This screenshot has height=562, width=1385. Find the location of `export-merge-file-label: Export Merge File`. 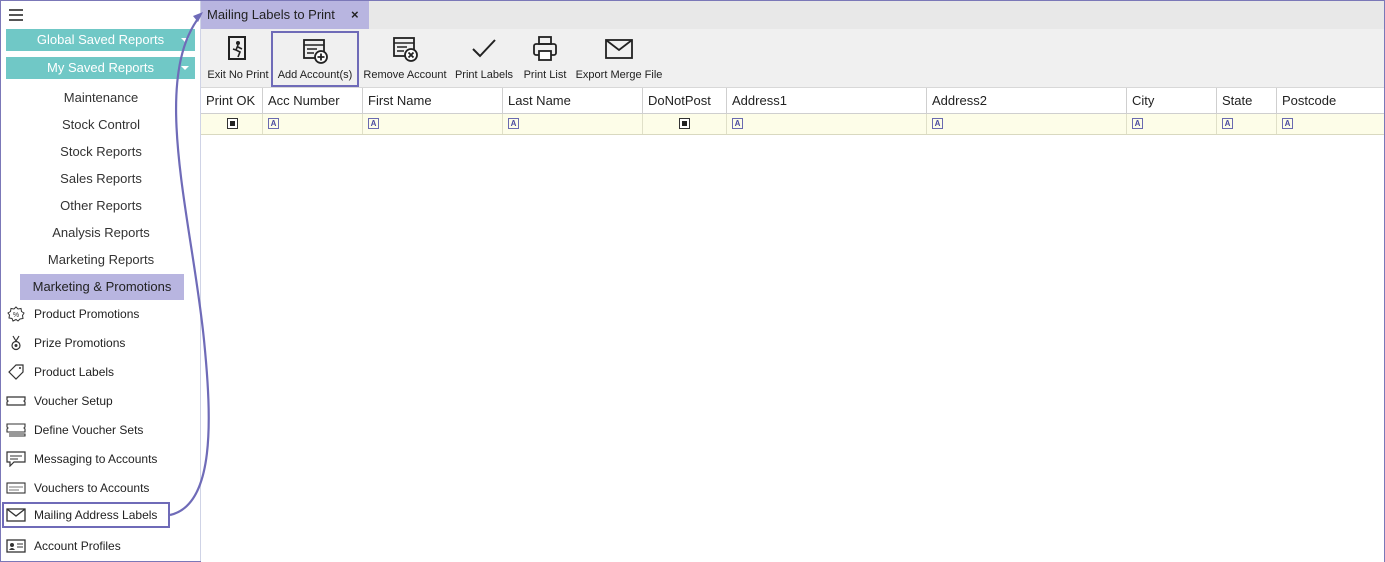

export-merge-file-label: Export Merge File is located at coordinates (619, 75).